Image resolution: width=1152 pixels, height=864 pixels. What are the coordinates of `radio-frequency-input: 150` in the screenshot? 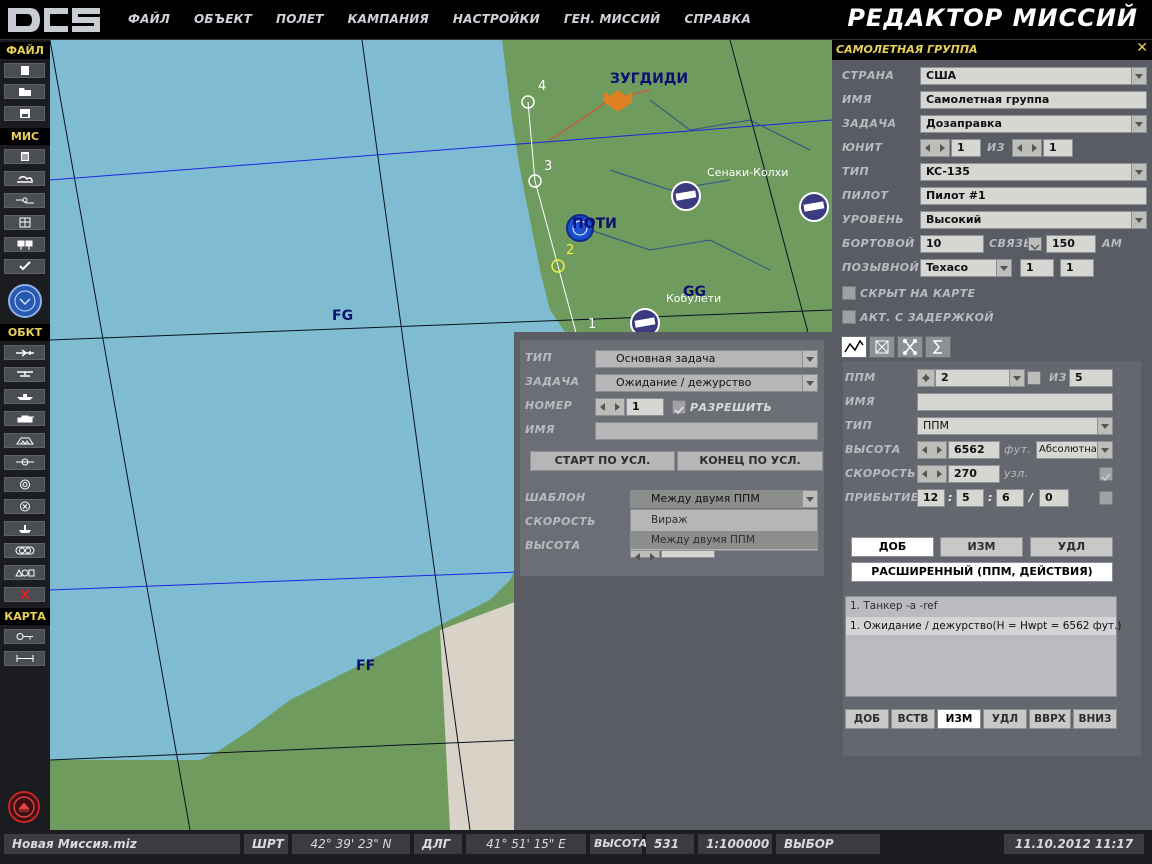 It's located at (1071, 244).